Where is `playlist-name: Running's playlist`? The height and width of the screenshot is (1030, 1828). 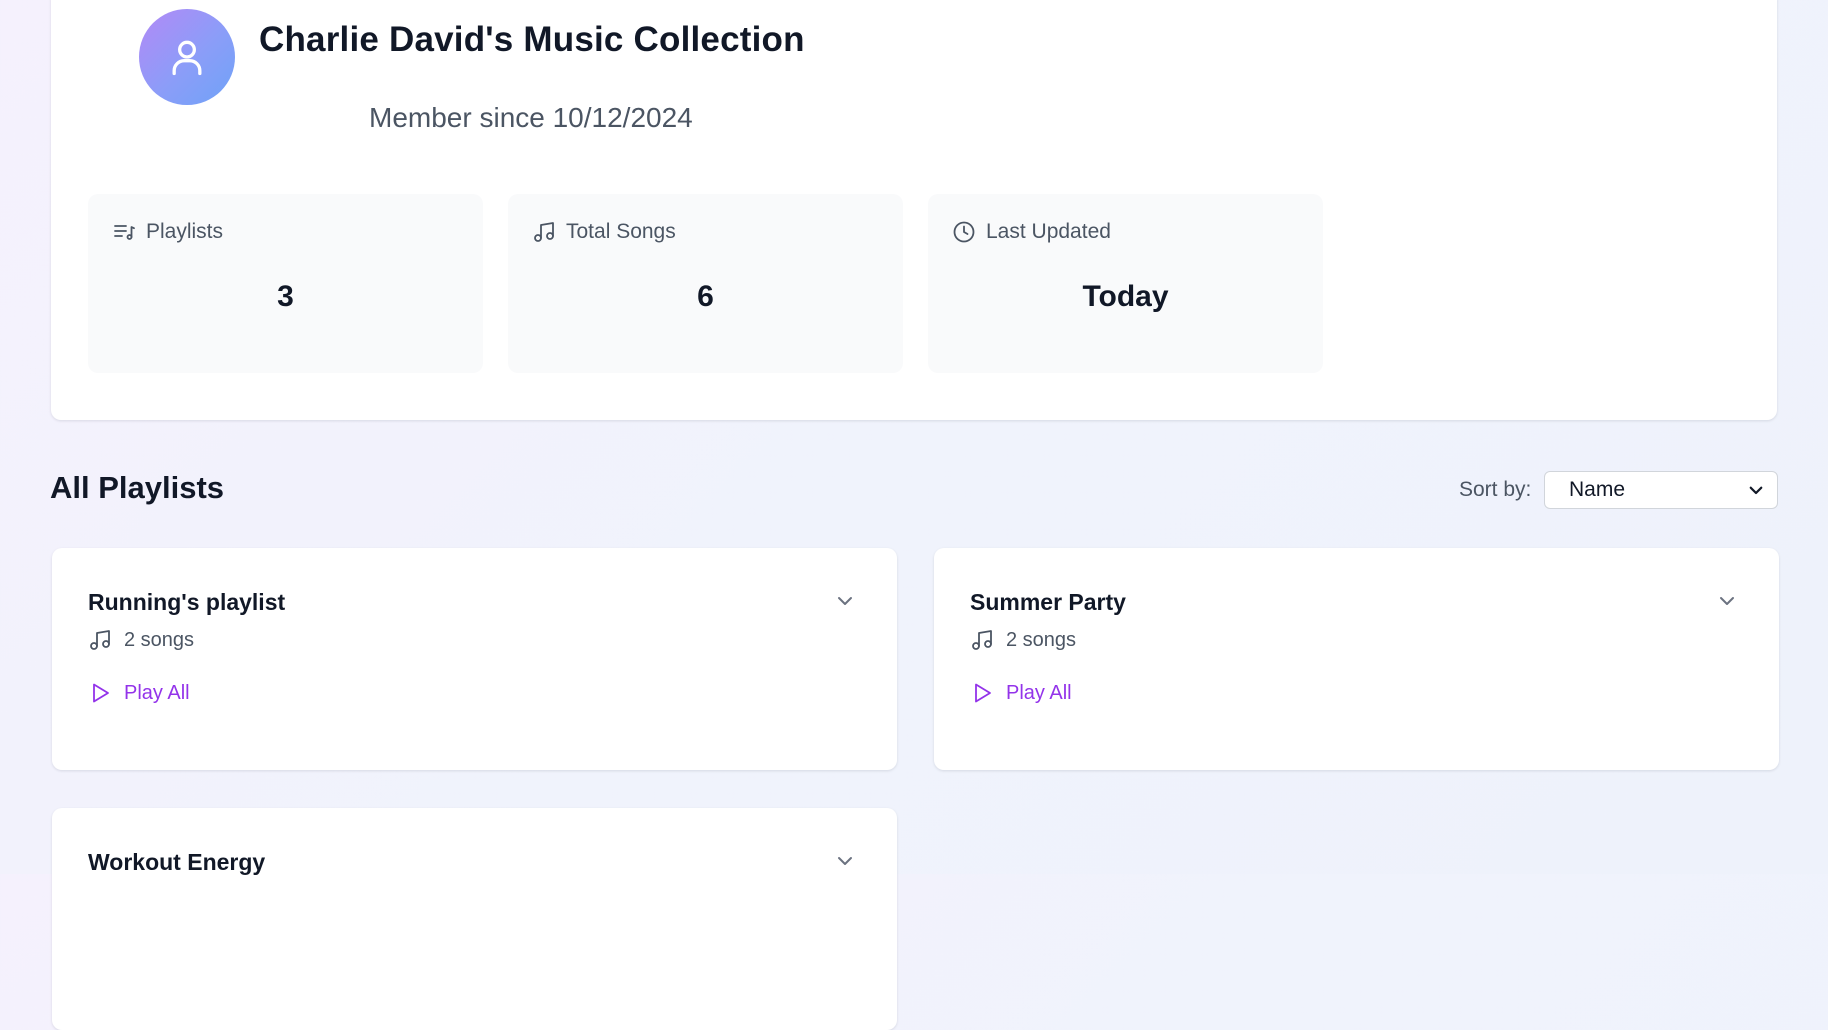 playlist-name: Running's playlist is located at coordinates (187, 602).